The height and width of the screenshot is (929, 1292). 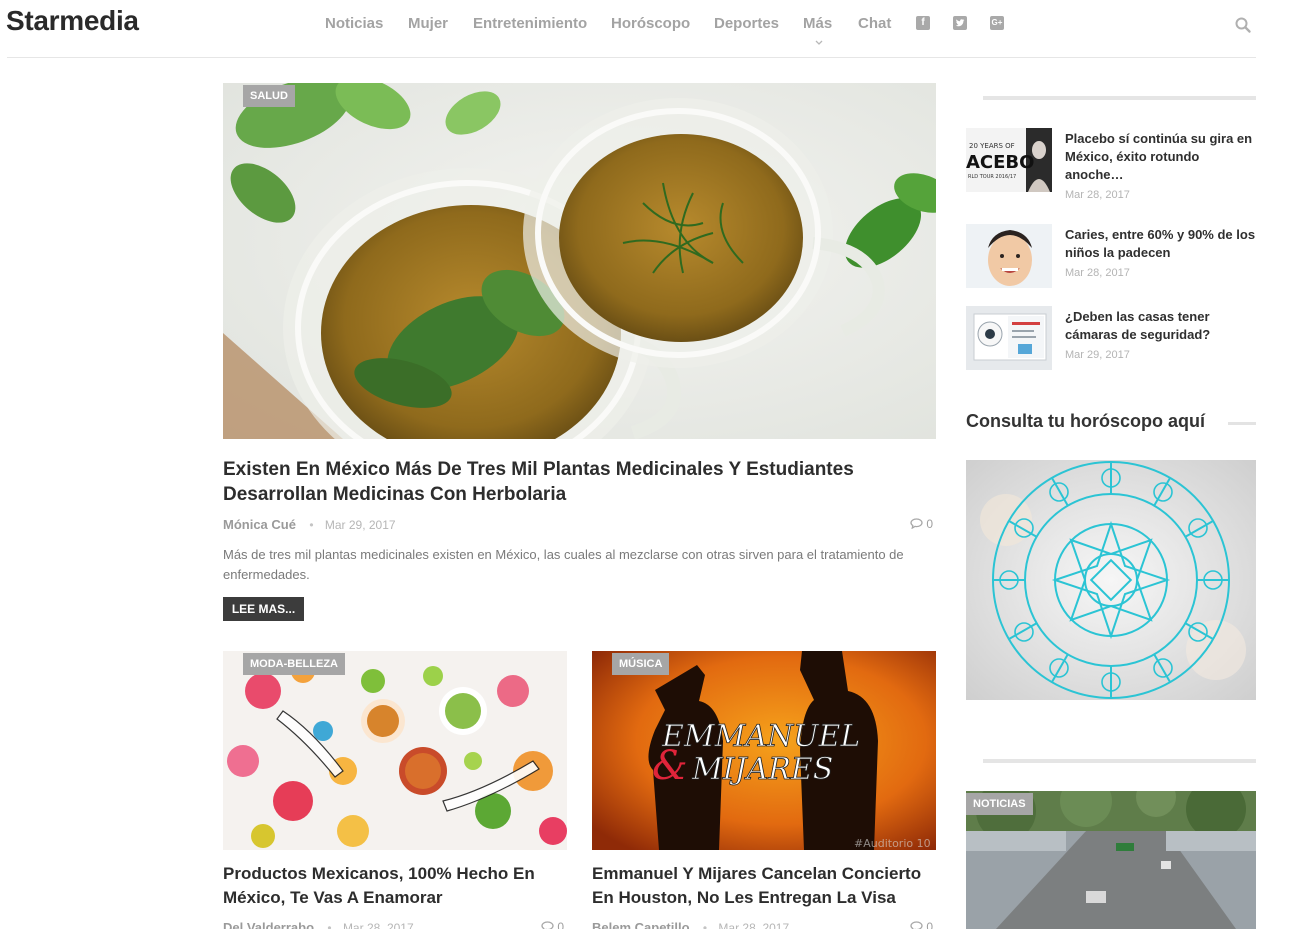 I want to click on category-tag: SALUD, so click(x=269, y=96).